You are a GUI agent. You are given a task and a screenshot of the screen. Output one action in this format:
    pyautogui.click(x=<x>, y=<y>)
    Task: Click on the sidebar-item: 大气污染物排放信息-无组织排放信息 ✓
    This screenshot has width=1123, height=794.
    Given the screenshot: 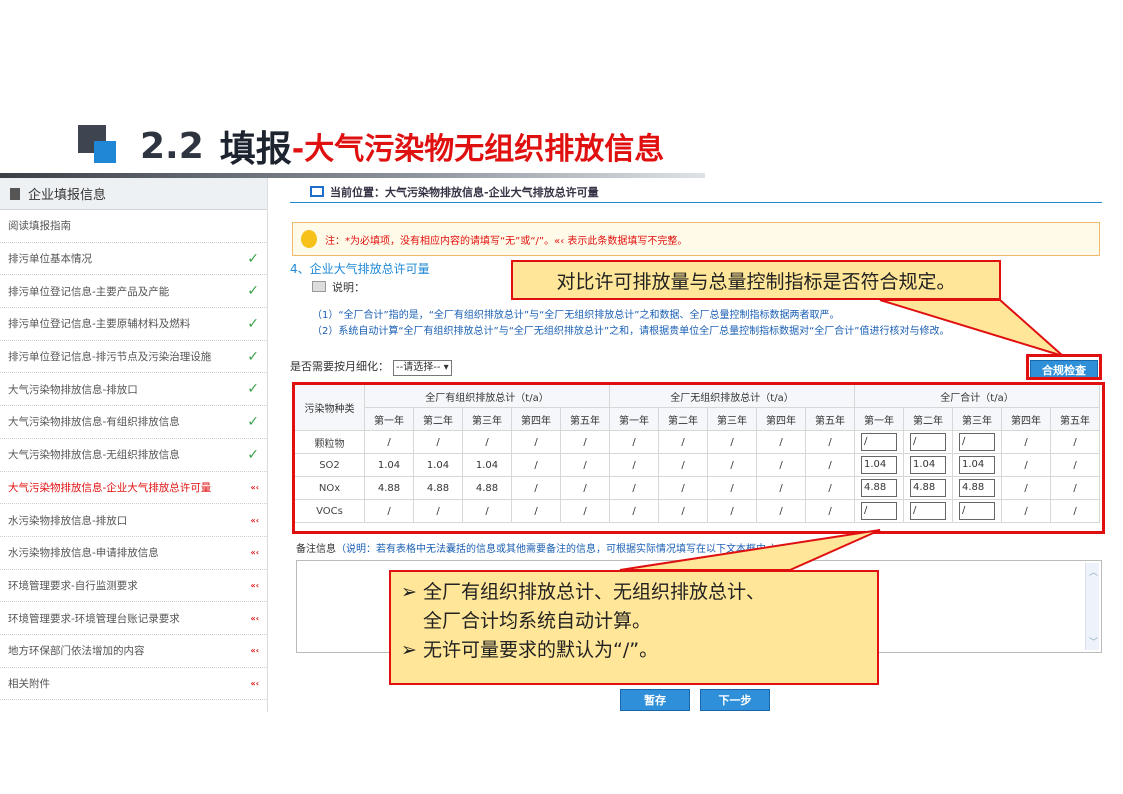 What is the action you would take?
    pyautogui.click(x=133, y=455)
    